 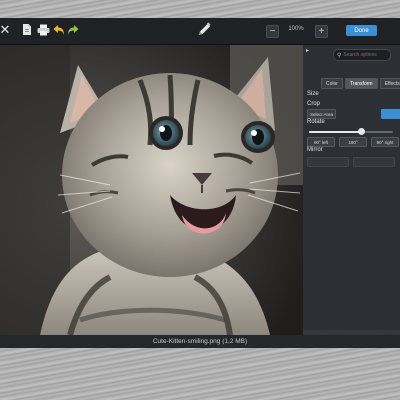 I want to click on search-input, so click(x=364, y=55).